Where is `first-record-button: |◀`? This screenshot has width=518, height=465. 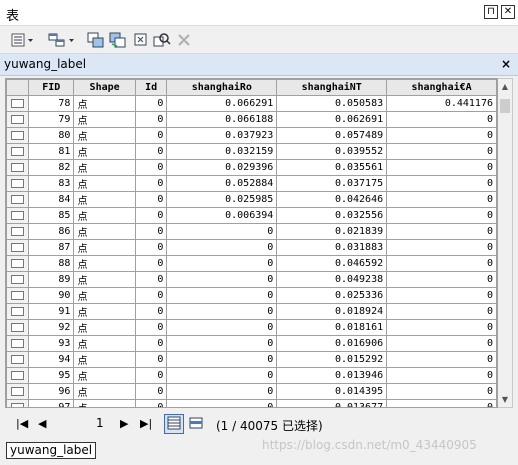 first-record-button: |◀ is located at coordinates (22, 423).